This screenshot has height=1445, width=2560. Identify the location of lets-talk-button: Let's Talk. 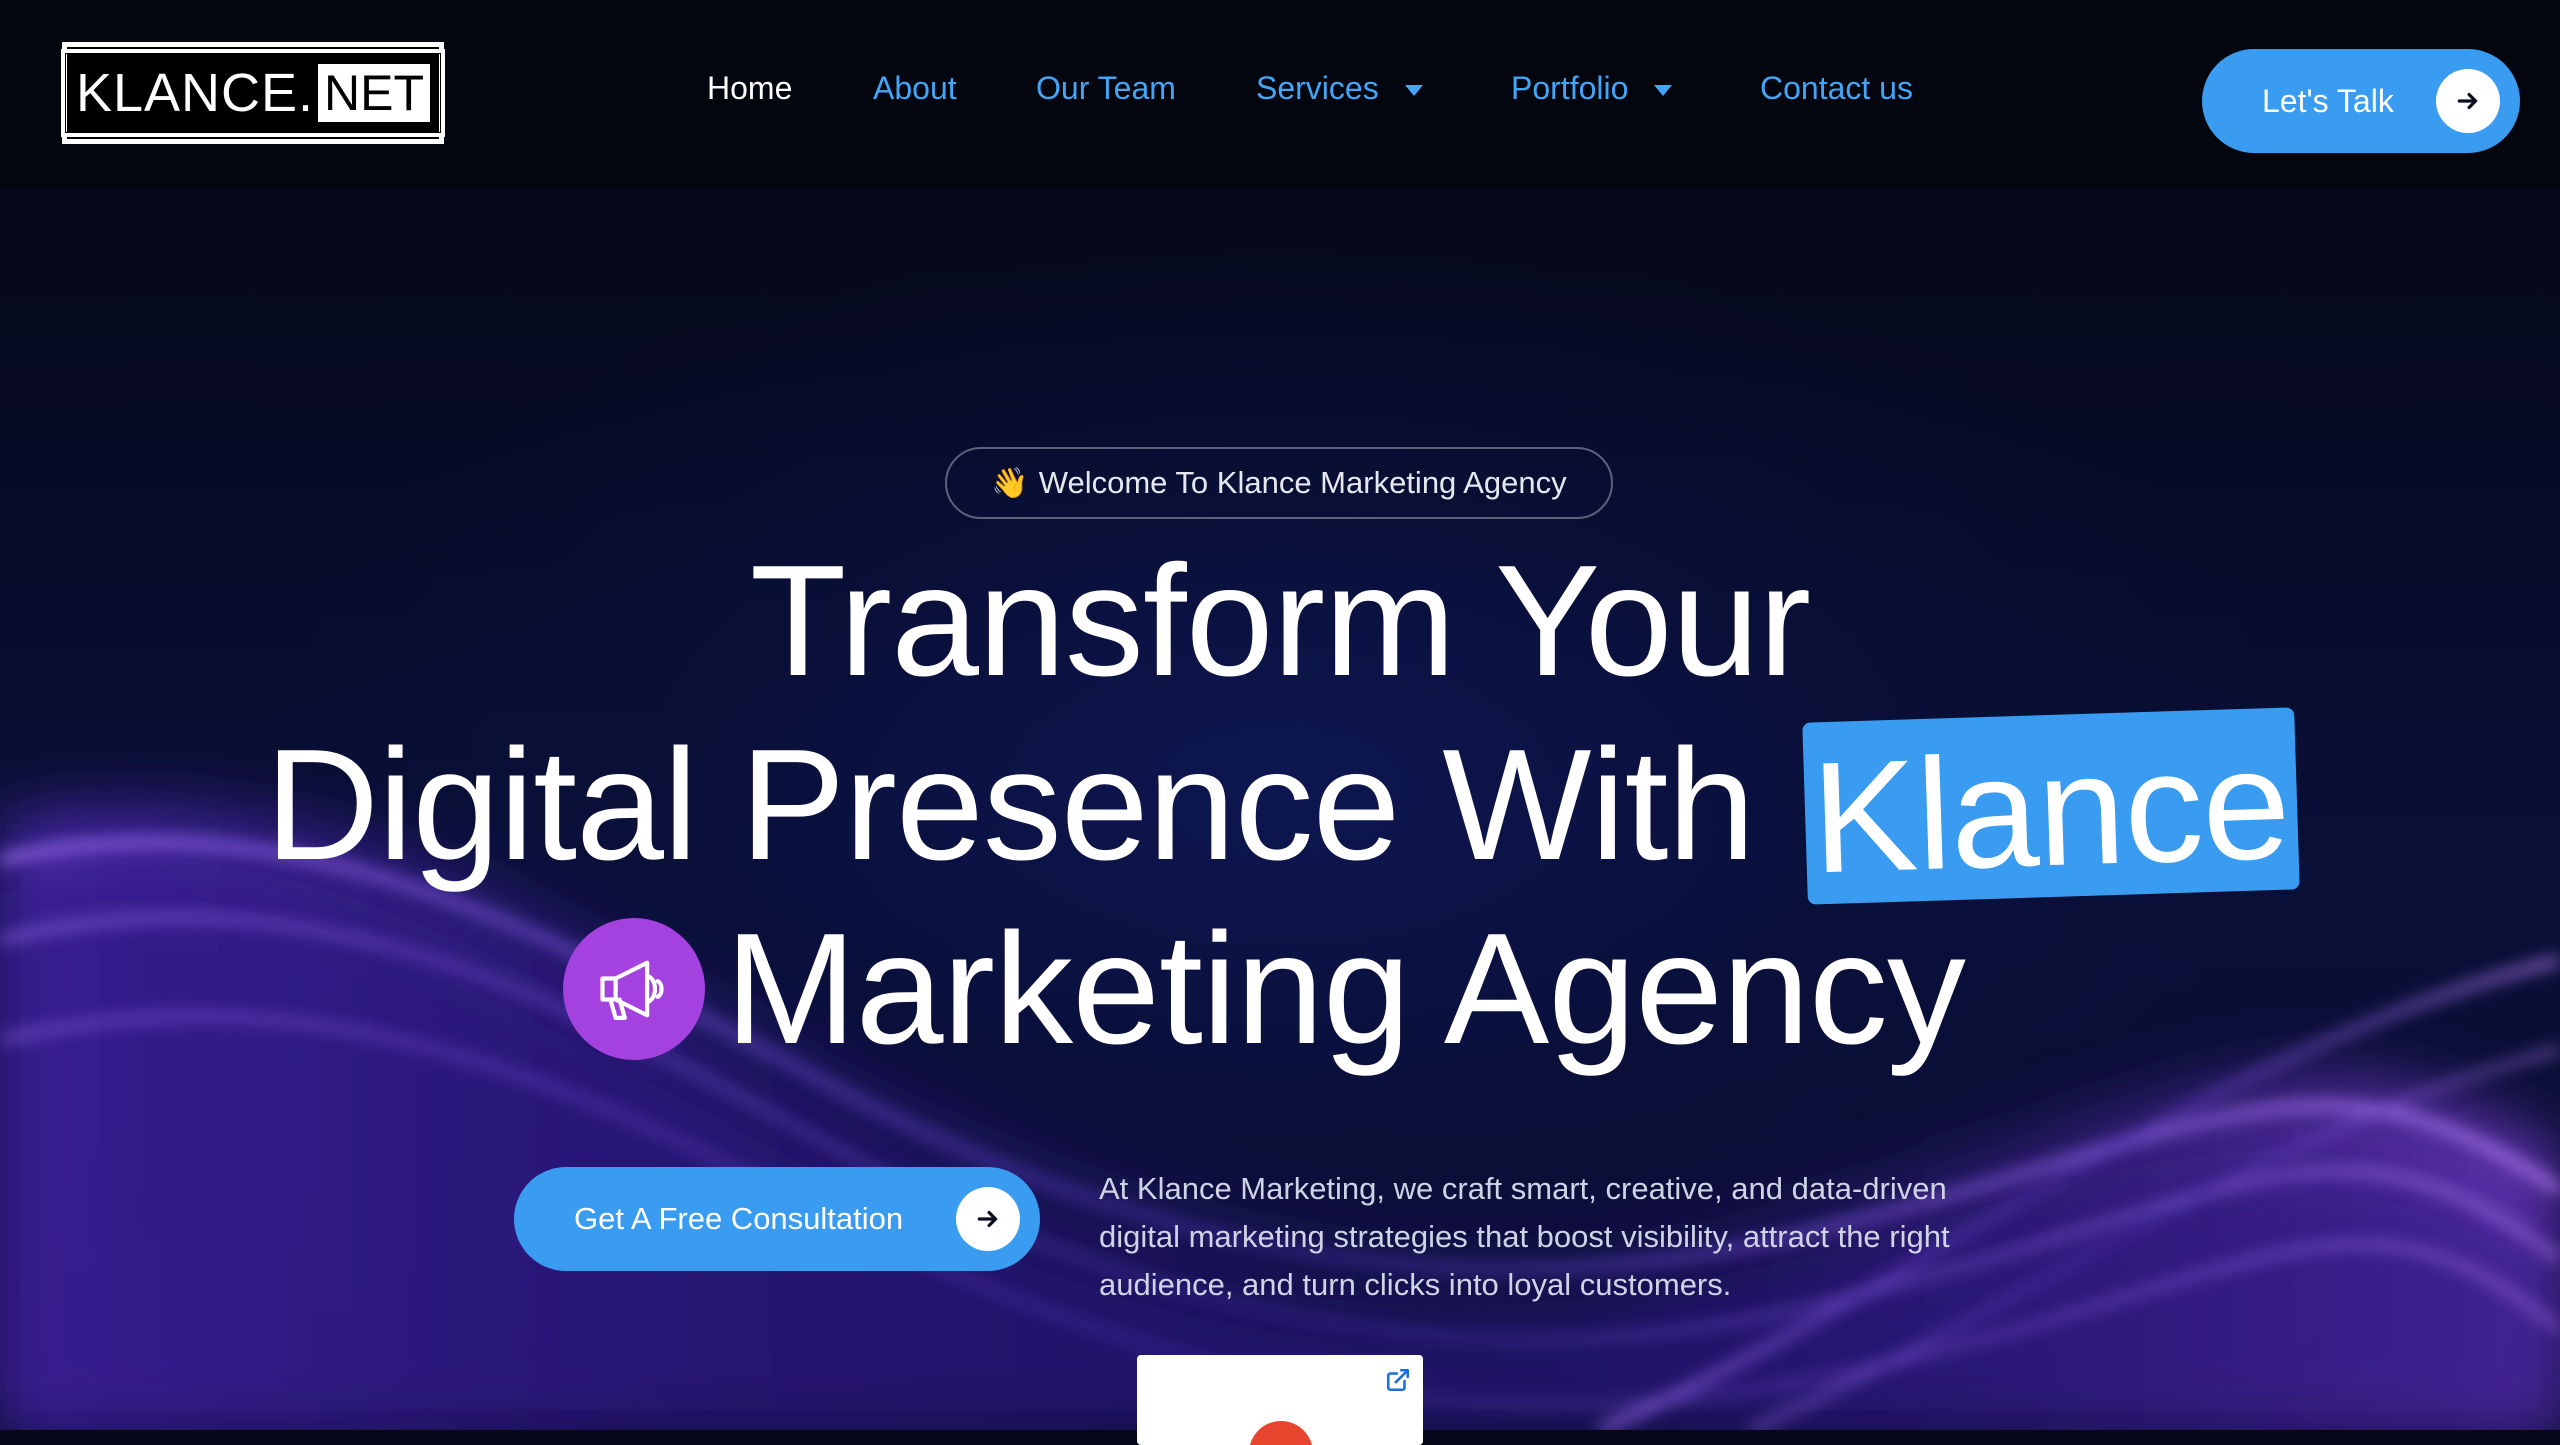
(2361, 101).